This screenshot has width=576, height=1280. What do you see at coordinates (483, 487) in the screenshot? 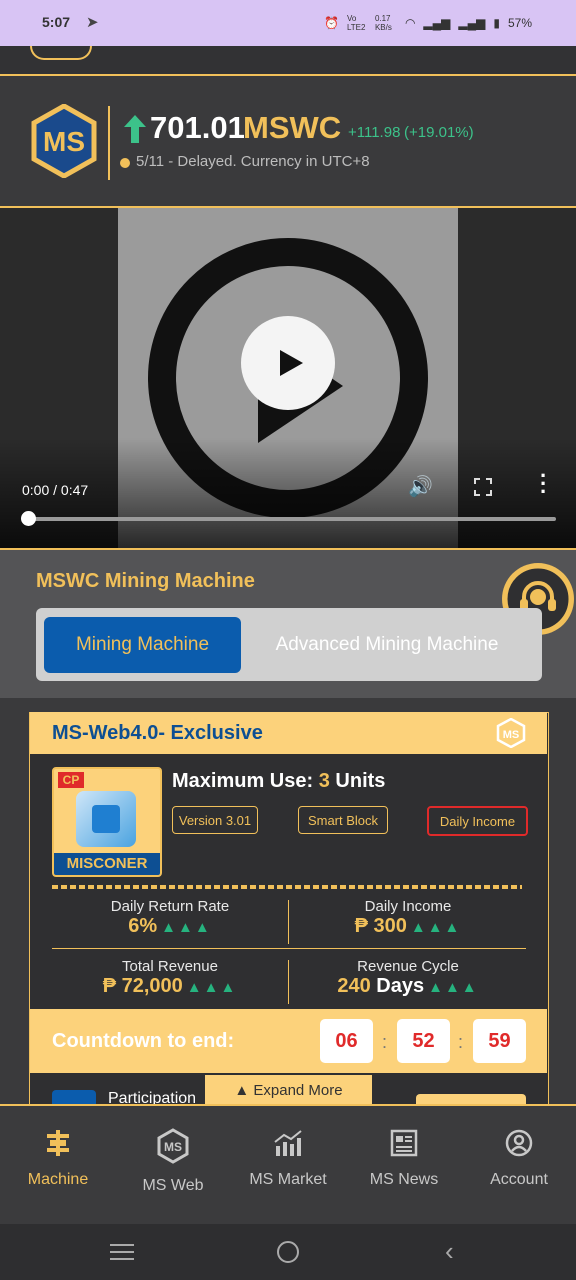
I see `fullscreen-icon` at bounding box center [483, 487].